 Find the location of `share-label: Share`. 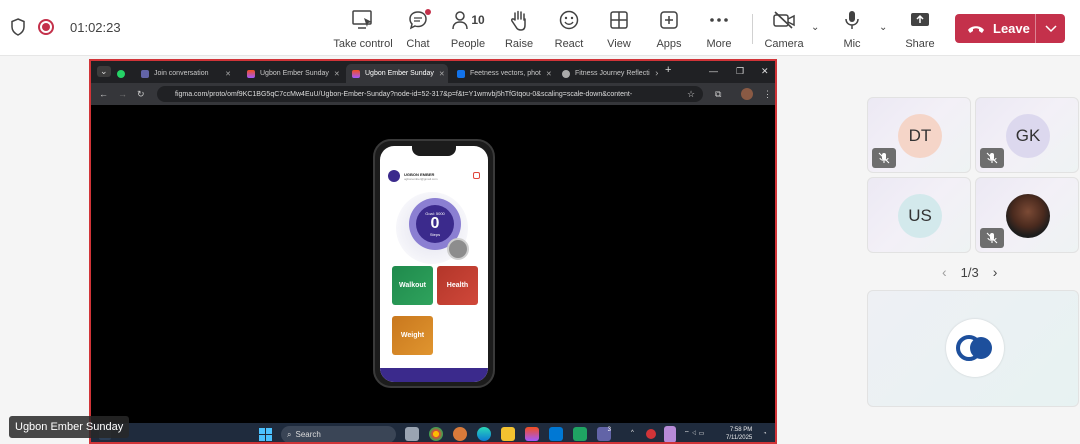

share-label: Share is located at coordinates (920, 44).